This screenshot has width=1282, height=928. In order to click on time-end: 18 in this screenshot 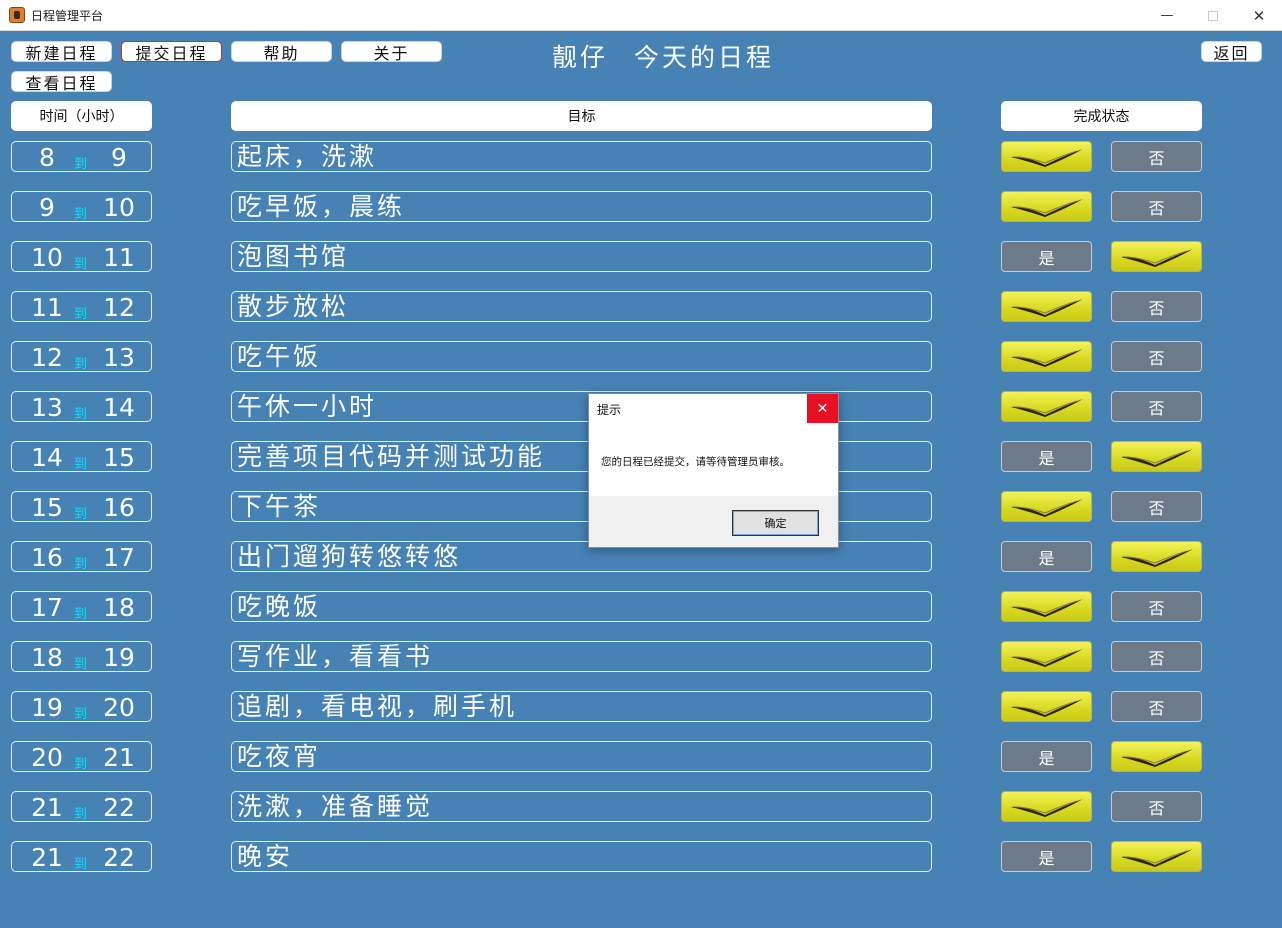, I will do `click(119, 607)`.